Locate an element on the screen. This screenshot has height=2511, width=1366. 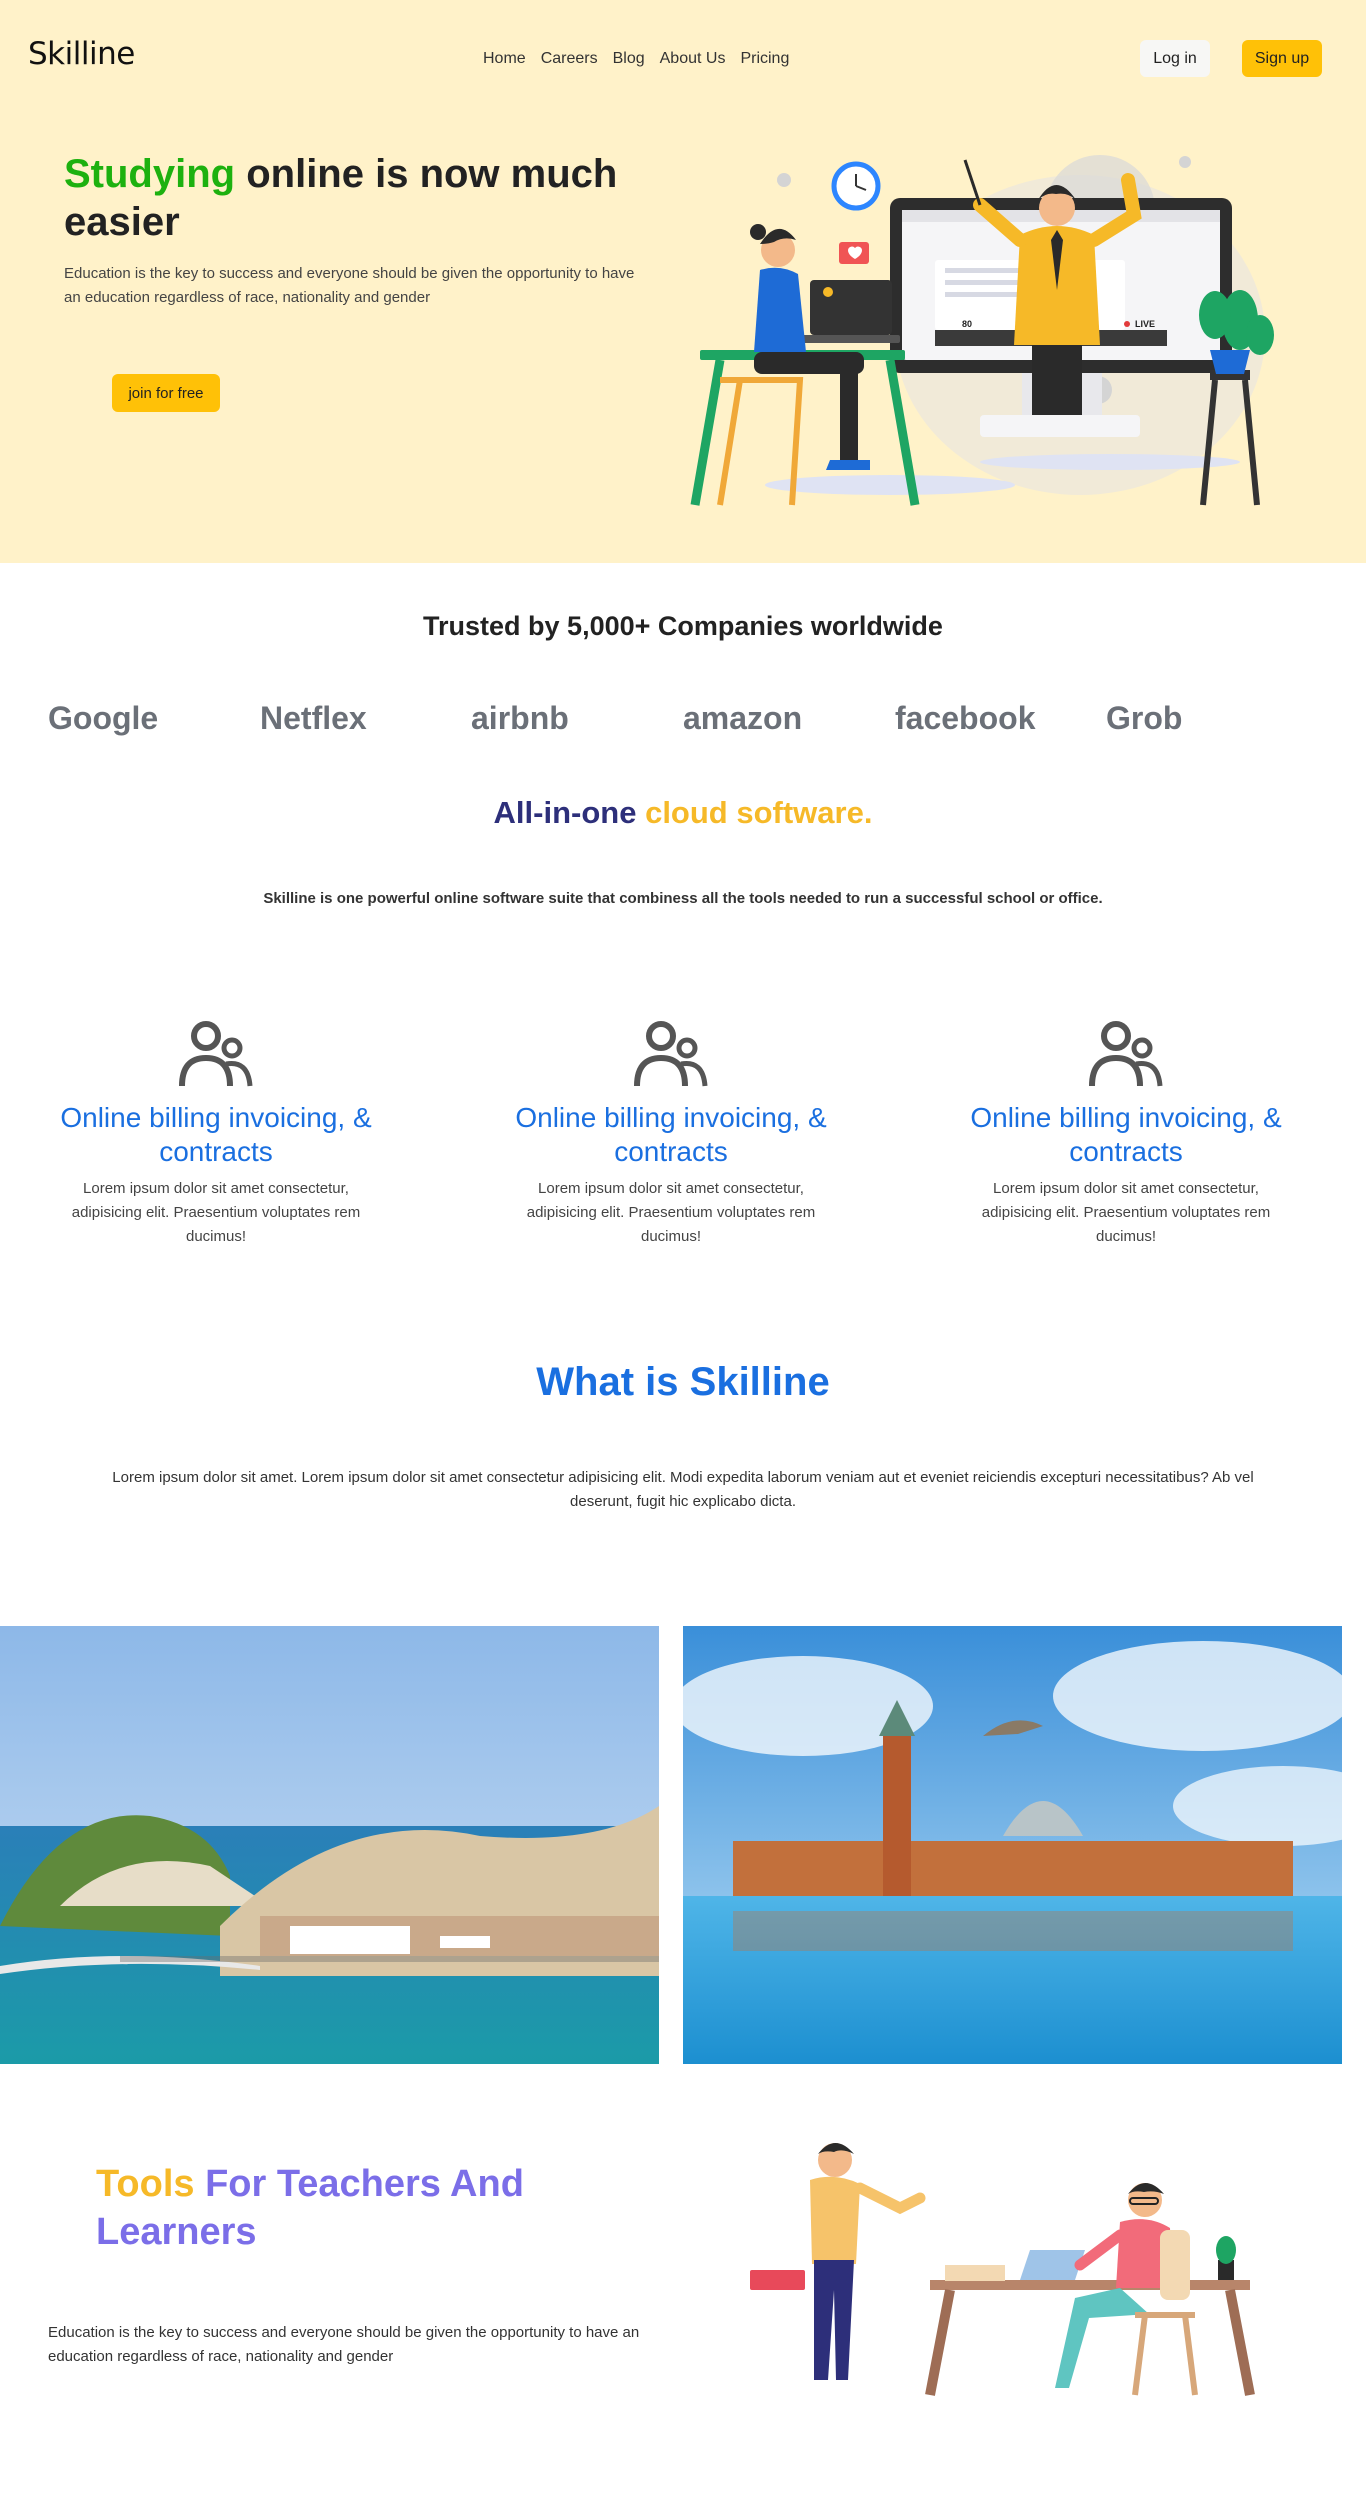
nav-about-us: About Us is located at coordinates (693, 59).